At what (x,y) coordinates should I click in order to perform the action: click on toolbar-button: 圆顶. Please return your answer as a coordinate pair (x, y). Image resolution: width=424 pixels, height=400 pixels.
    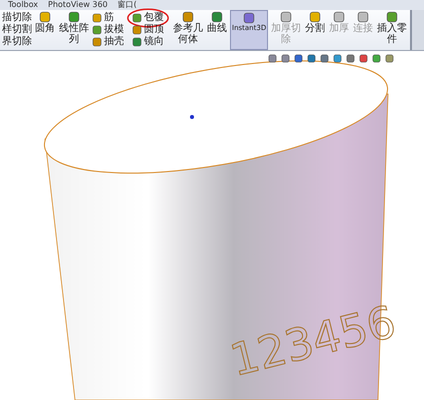
    Looking at the image, I should click on (148, 30).